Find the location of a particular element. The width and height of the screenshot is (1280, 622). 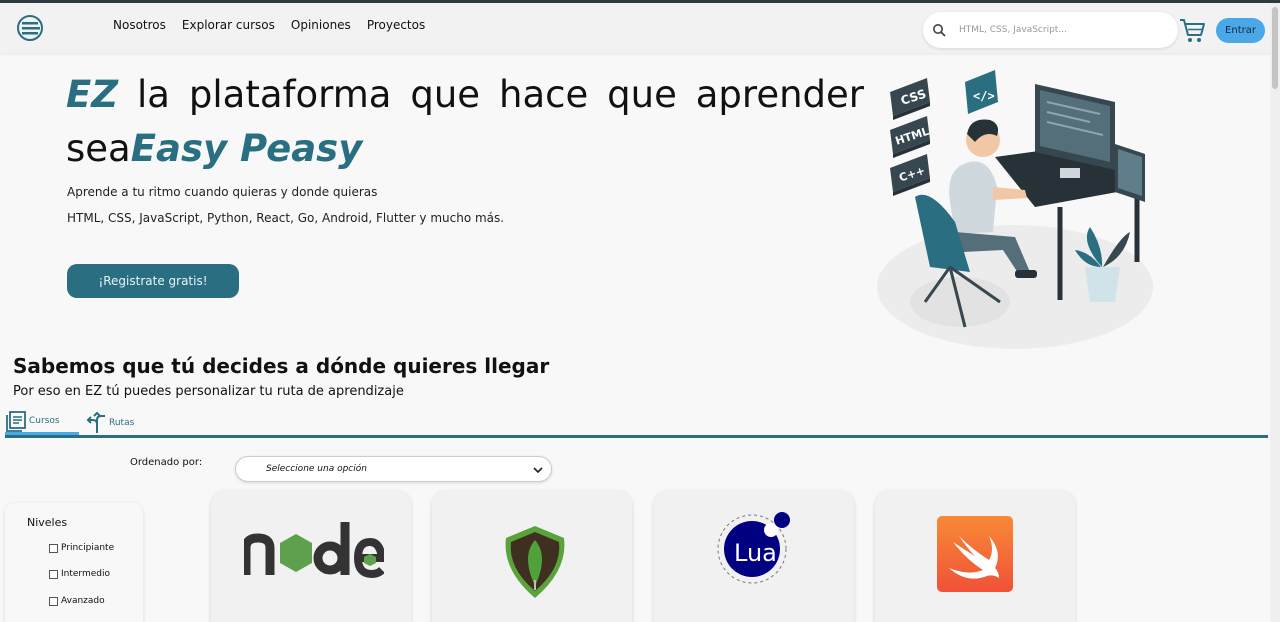

principiante-checkbox is located at coordinates (53, 548).